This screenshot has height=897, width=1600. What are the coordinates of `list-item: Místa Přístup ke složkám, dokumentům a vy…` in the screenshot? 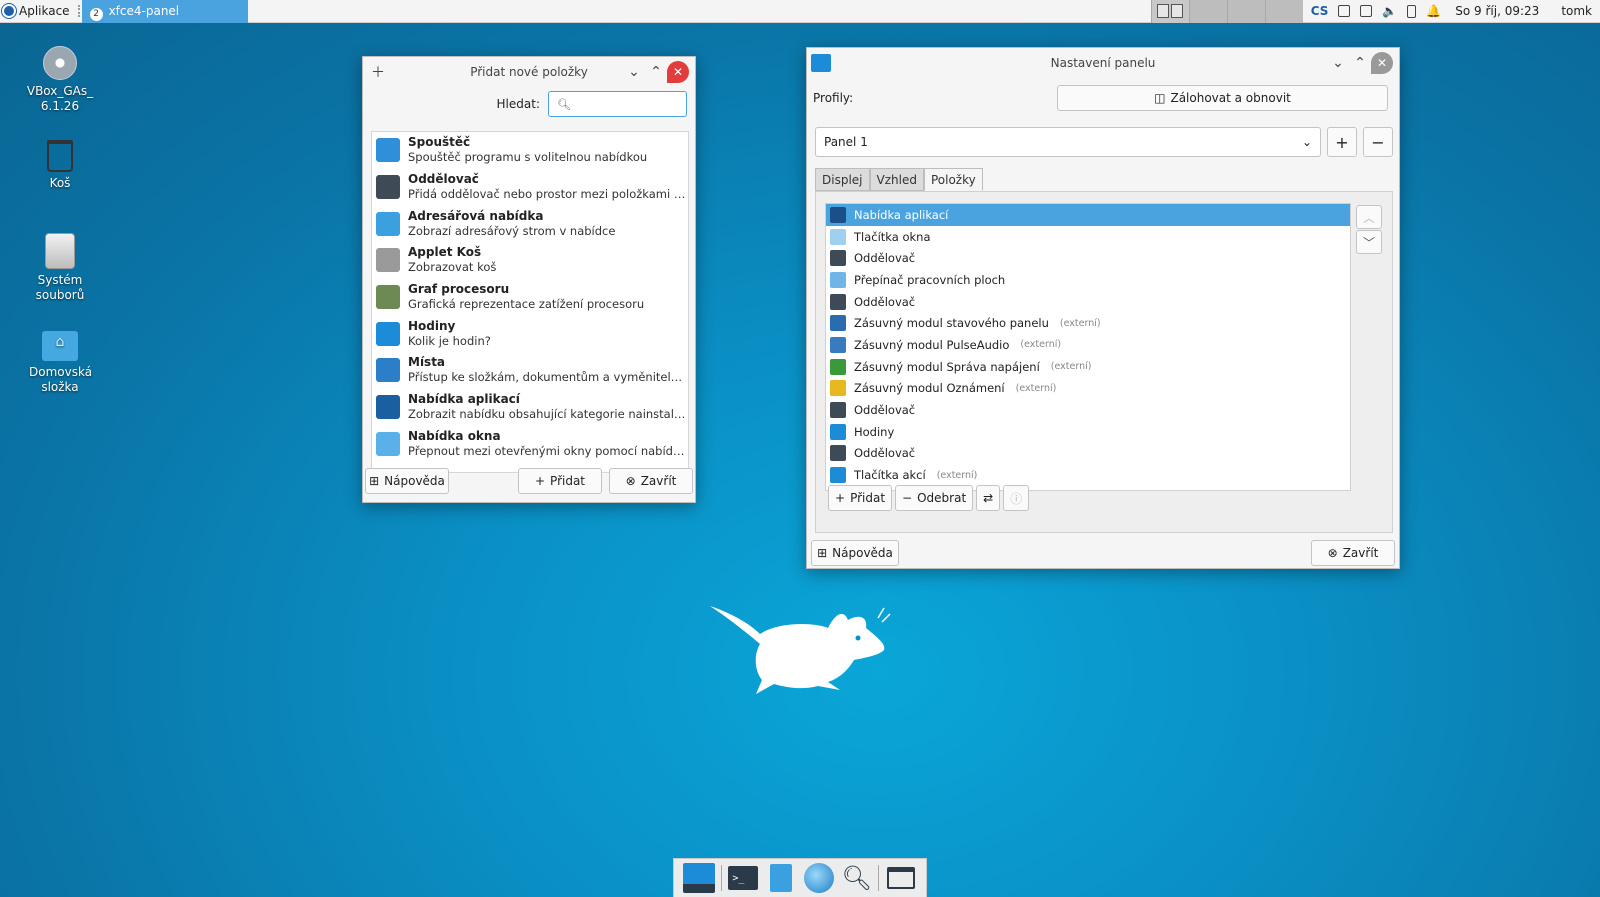 It's located at (530, 370).